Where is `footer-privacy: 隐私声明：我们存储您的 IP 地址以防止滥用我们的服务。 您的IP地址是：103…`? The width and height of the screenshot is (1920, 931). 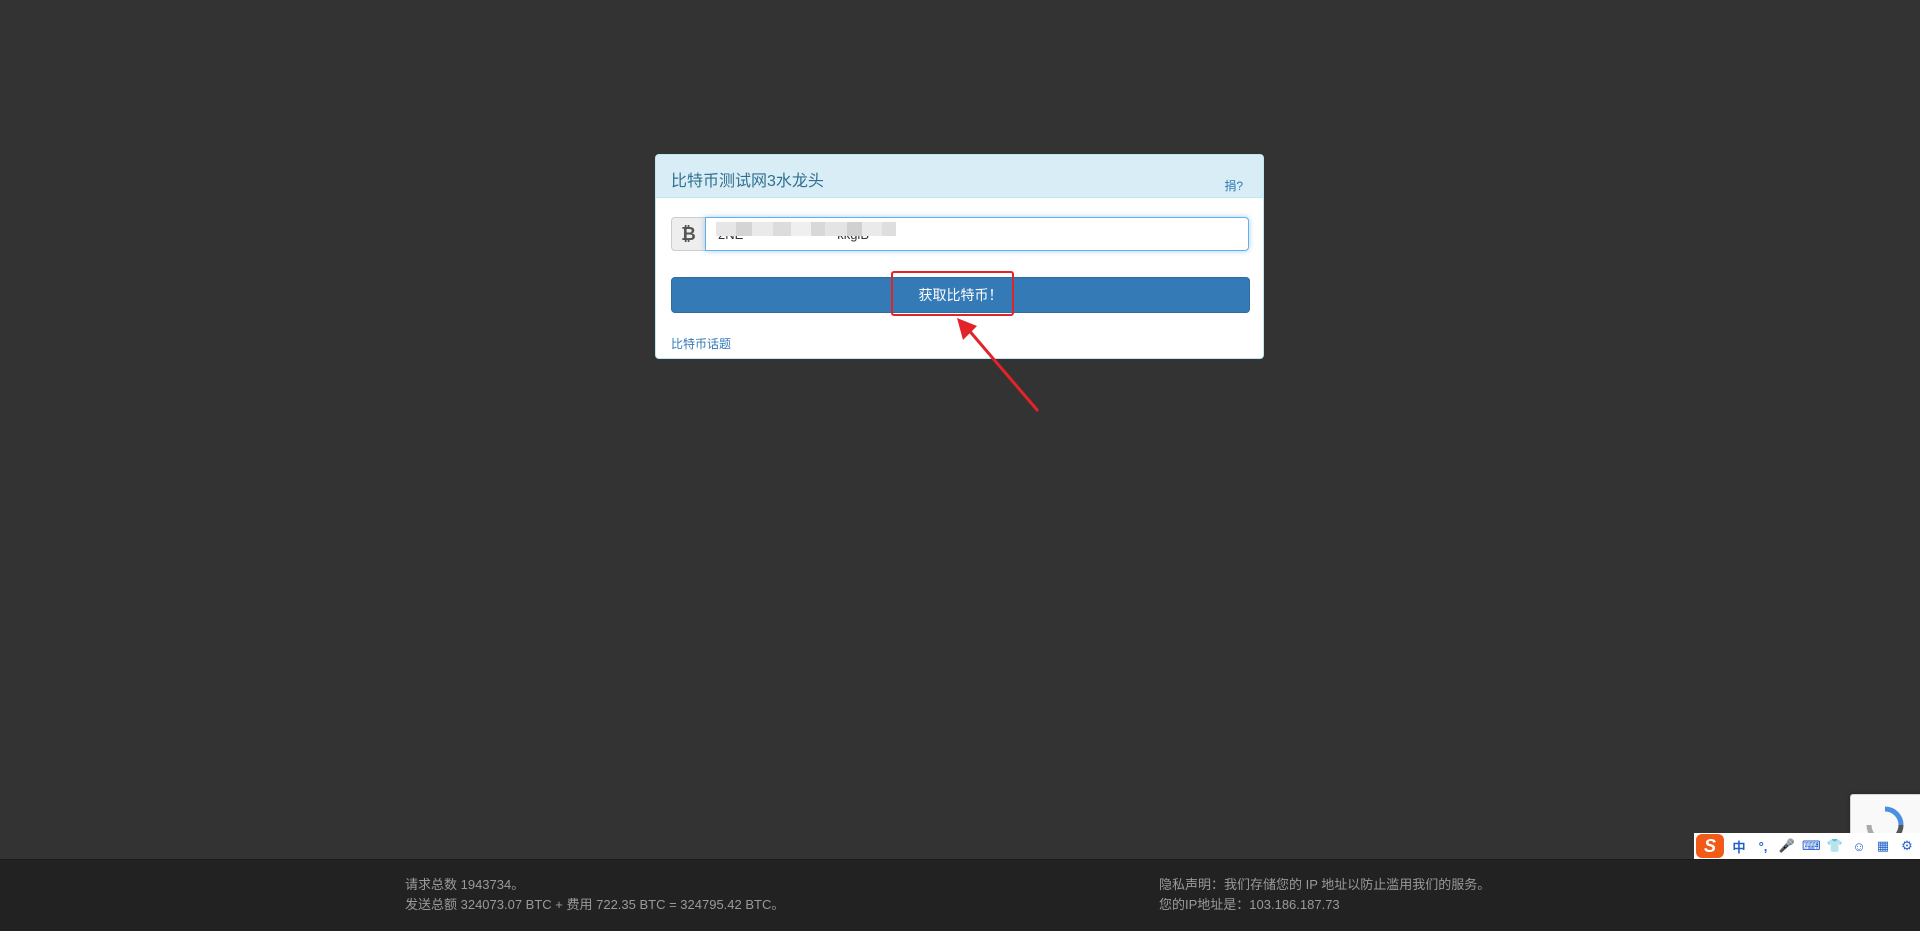 footer-privacy: 隐私声明：我们存储您的 IP 地址以防止滥用我们的服务。 您的IP地址是：103… is located at coordinates (1324, 895).